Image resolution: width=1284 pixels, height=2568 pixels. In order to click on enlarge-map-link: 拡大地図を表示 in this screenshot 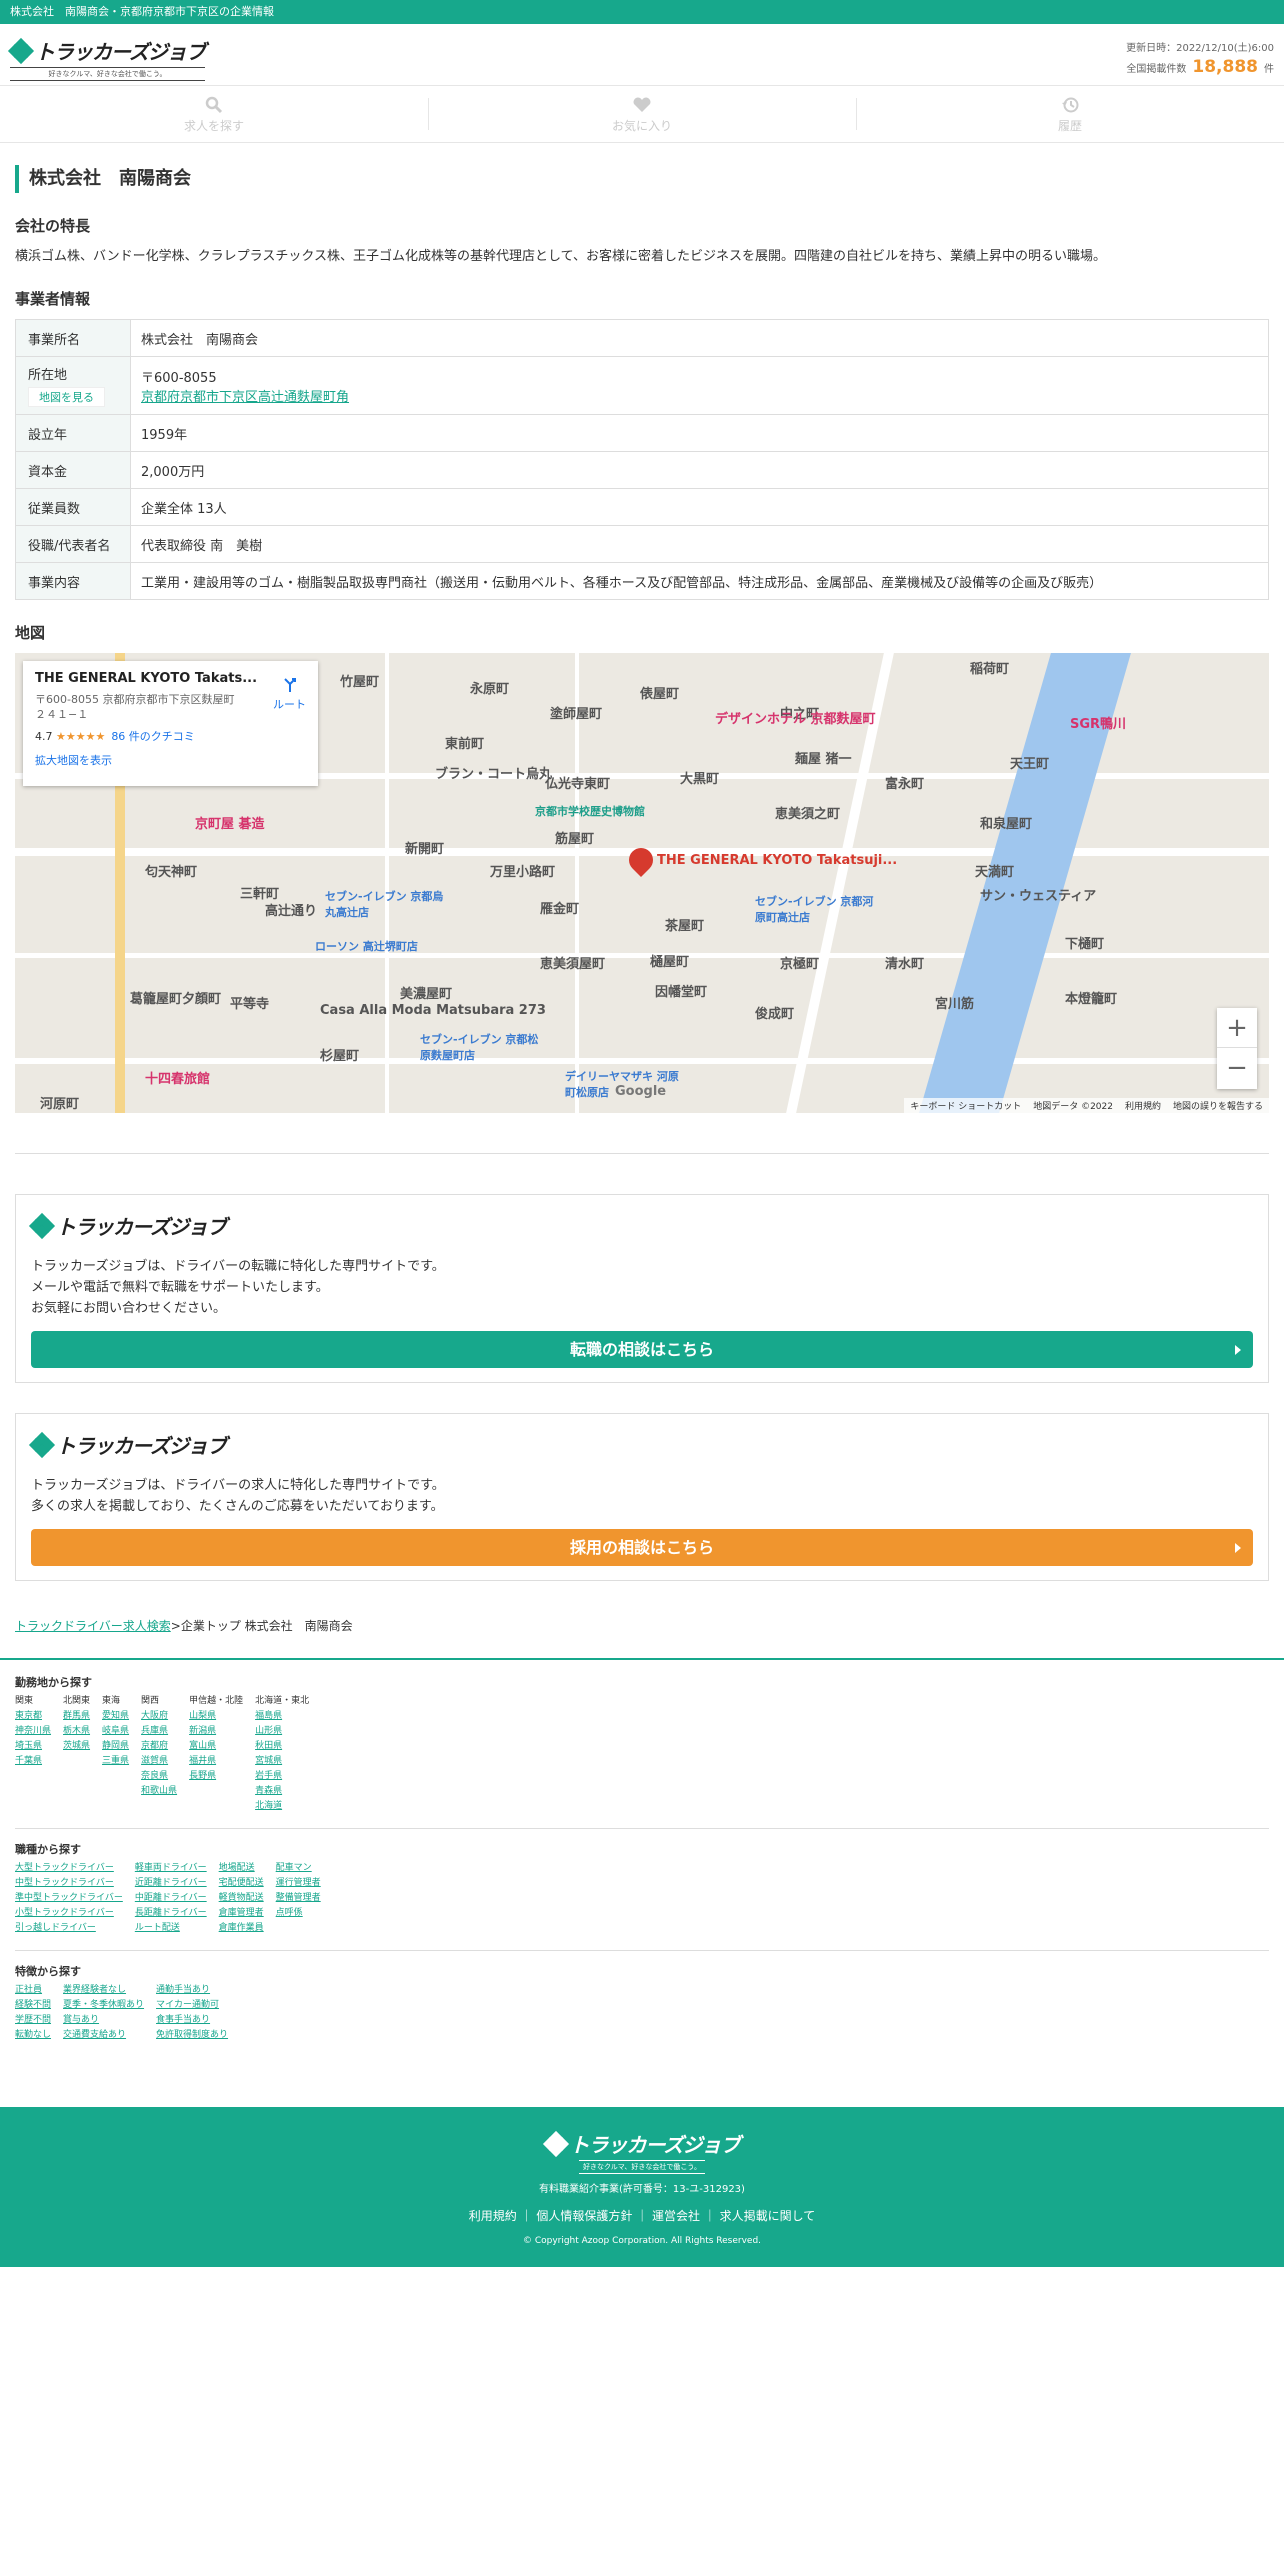, I will do `click(170, 760)`.